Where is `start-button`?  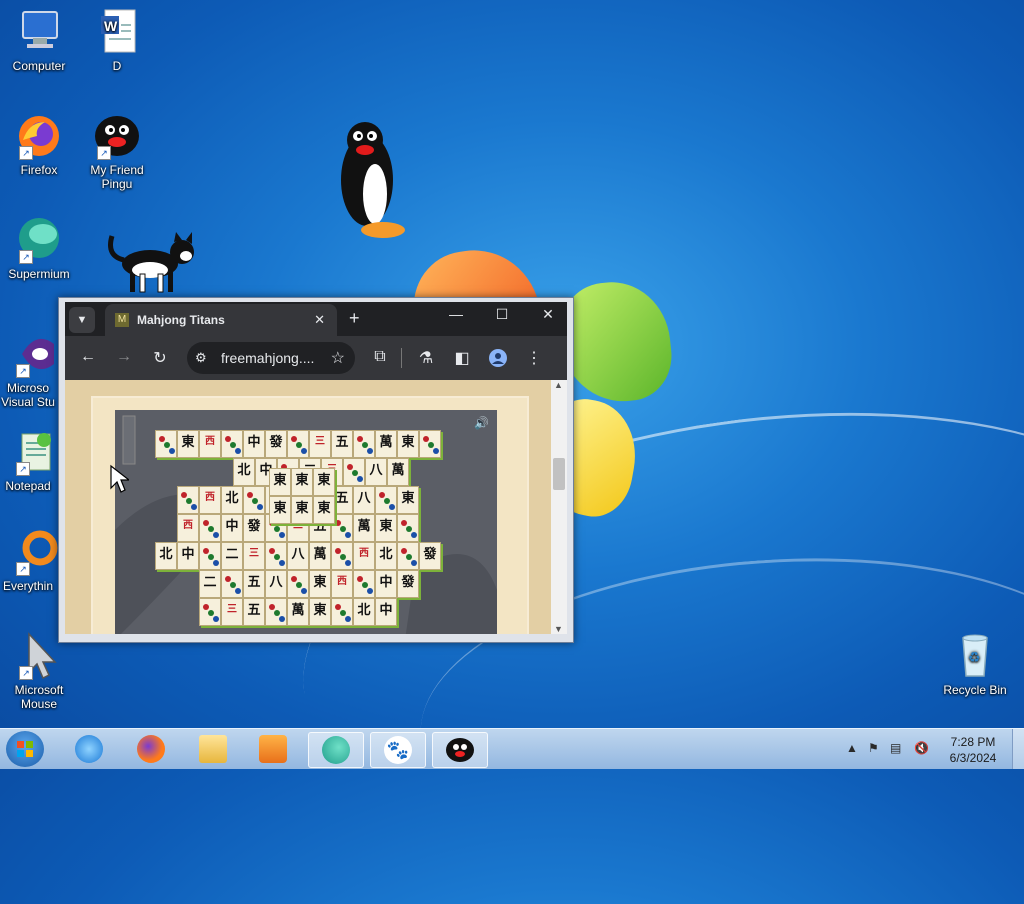
start-button is located at coordinates (25, 749).